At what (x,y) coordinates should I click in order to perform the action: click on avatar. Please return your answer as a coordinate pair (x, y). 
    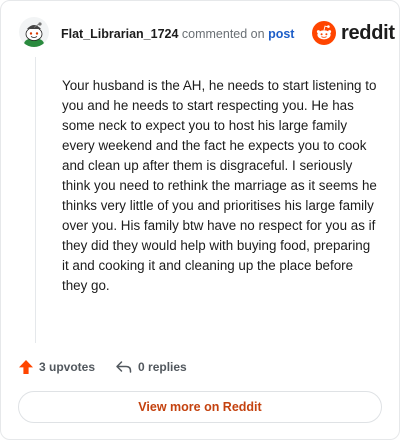
    Looking at the image, I should click on (34, 32).